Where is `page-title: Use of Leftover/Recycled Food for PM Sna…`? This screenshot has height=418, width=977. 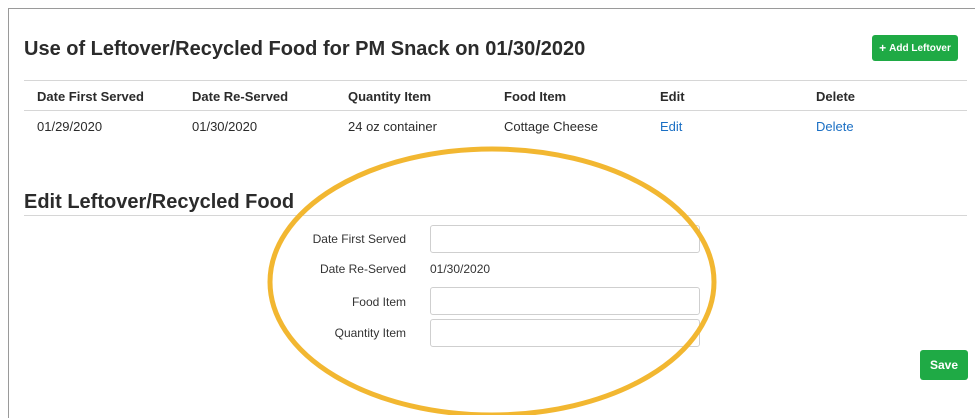
page-title: Use of Leftover/Recycled Food for PM Sna… is located at coordinates (305, 49).